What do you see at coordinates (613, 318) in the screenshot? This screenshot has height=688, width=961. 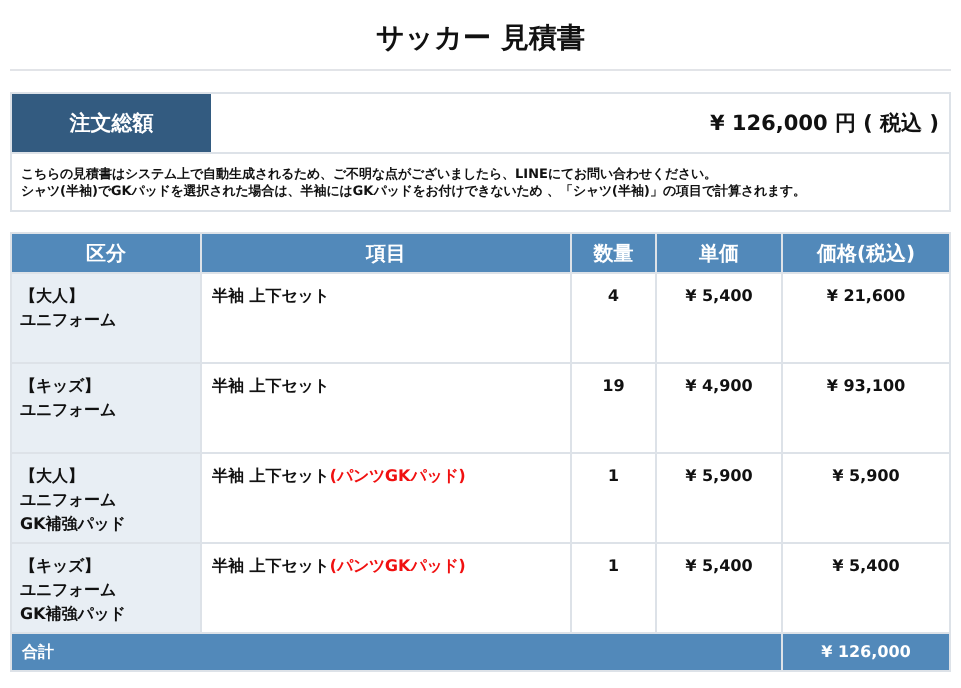 I see `quantity-cell: 4` at bounding box center [613, 318].